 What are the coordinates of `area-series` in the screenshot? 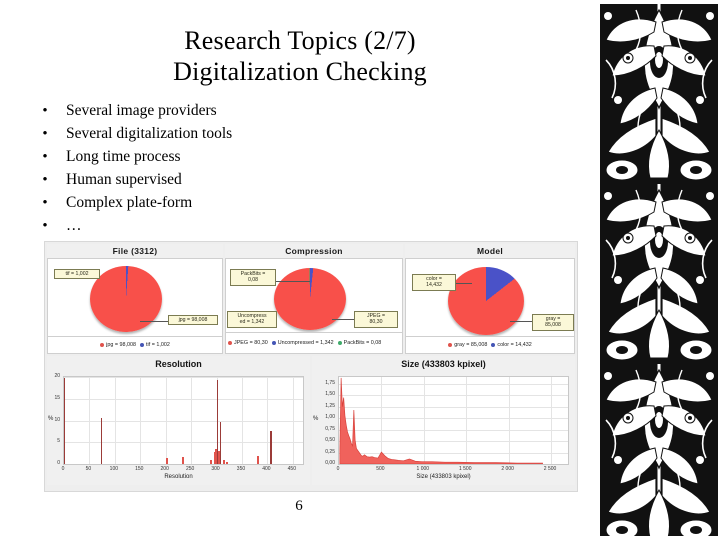 It's located at (441, 420).